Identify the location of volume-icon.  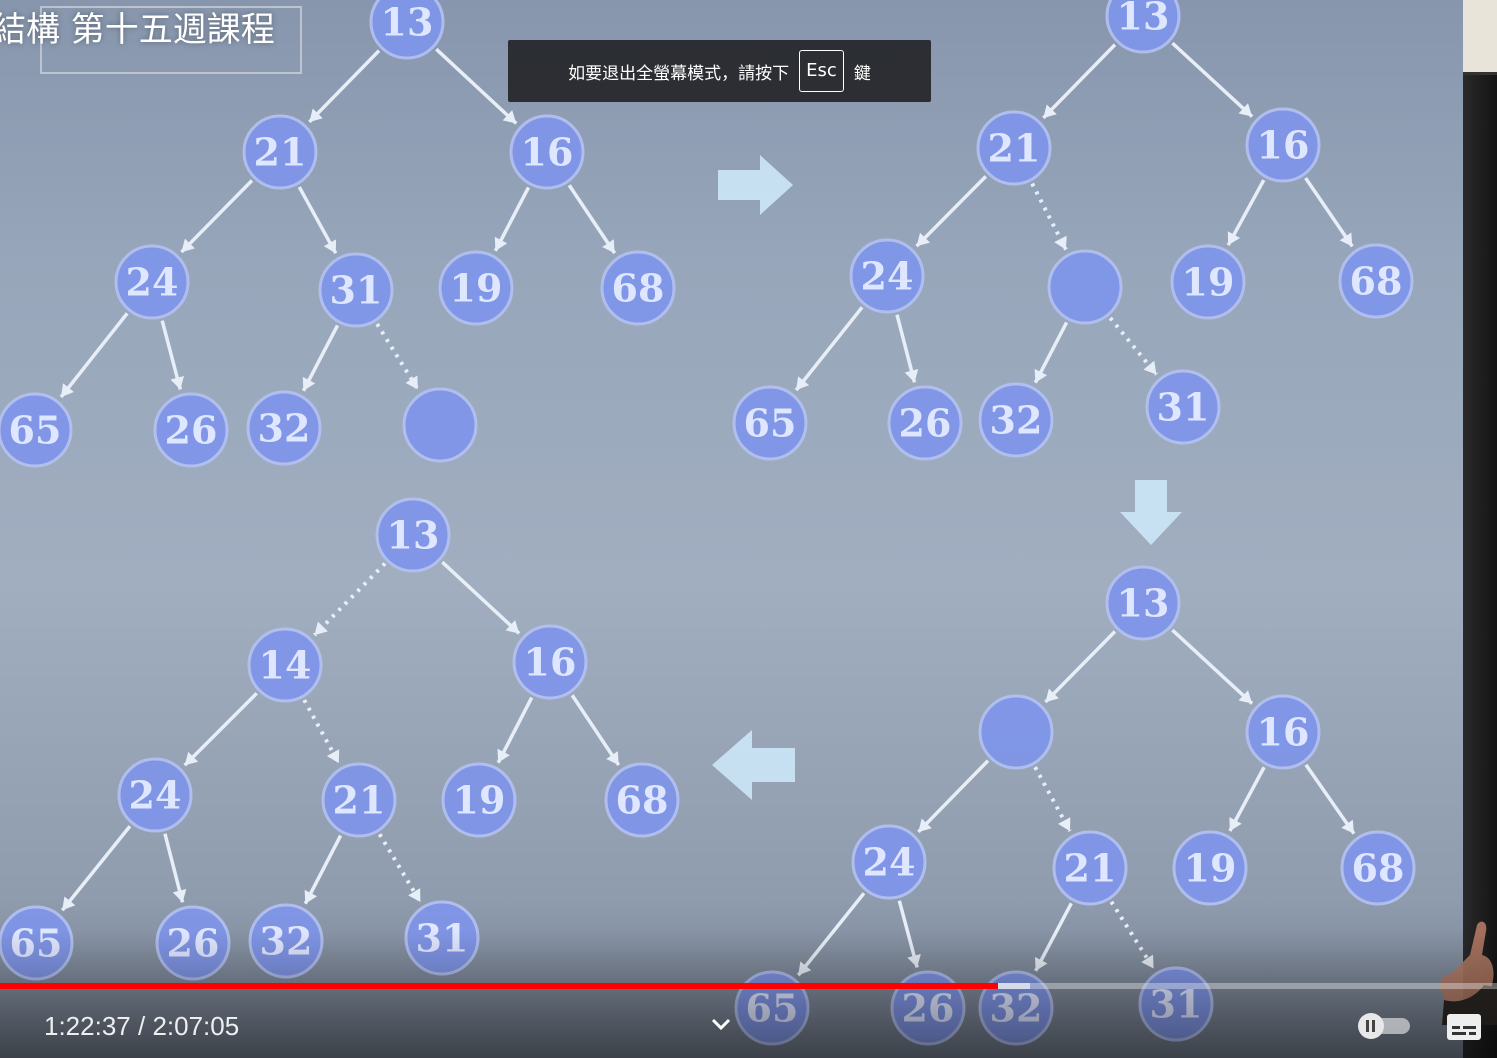
(8, 1026).